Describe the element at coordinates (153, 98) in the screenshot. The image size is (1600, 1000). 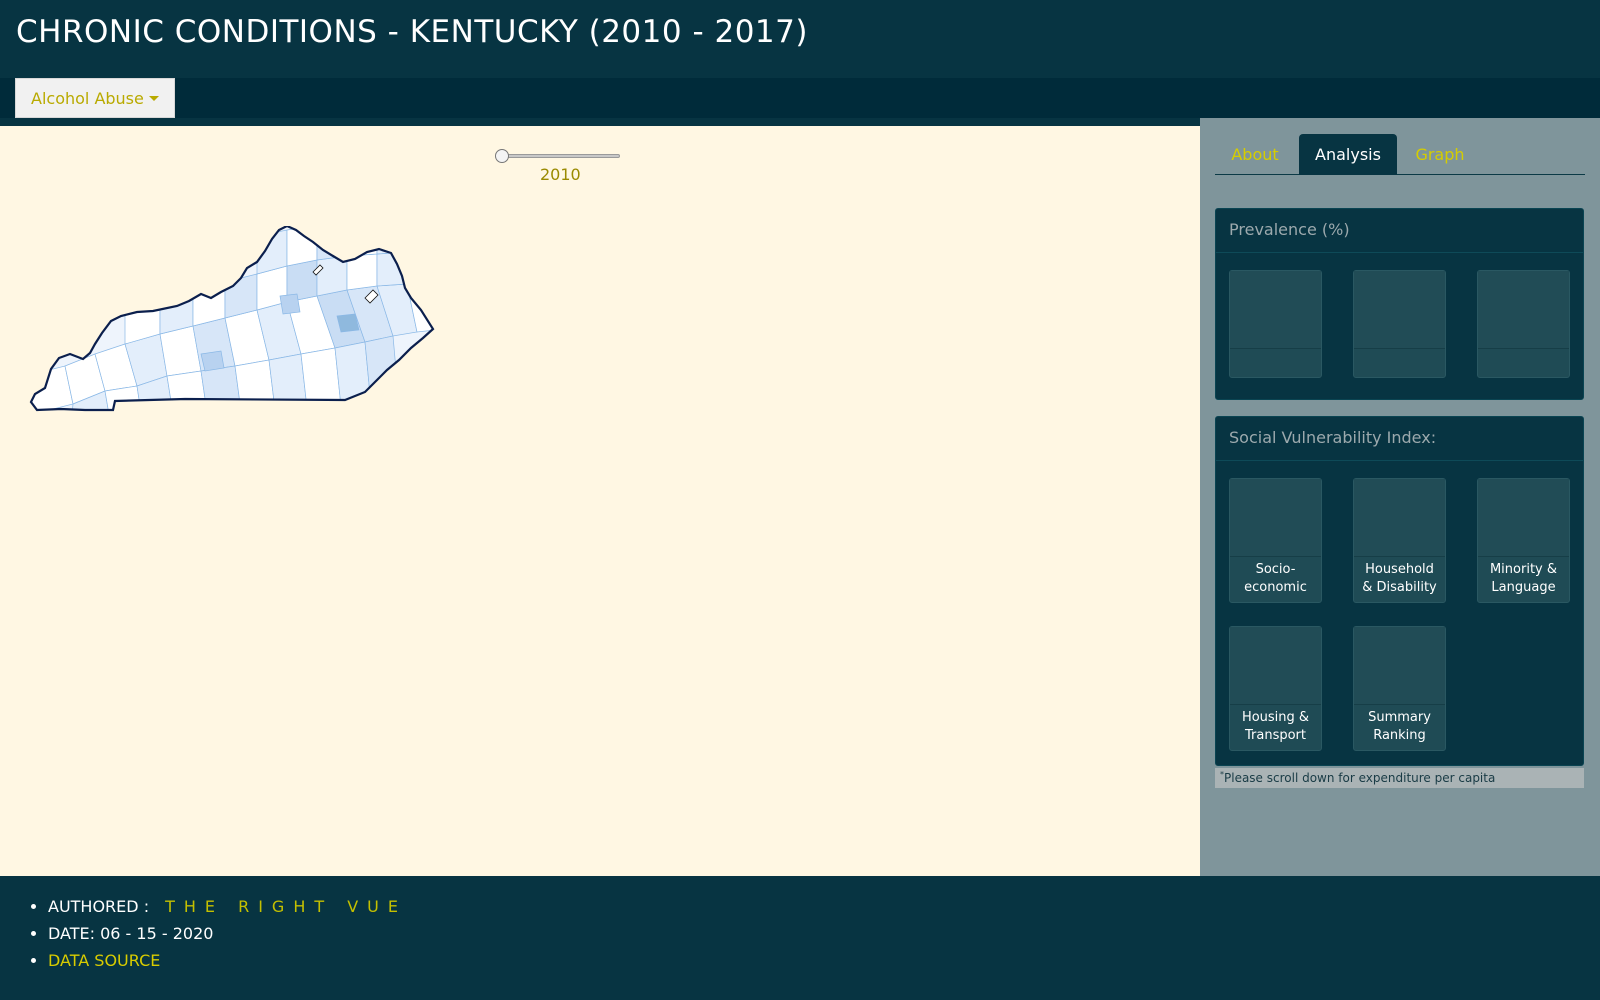
I see `chevron-down-icon` at that location.